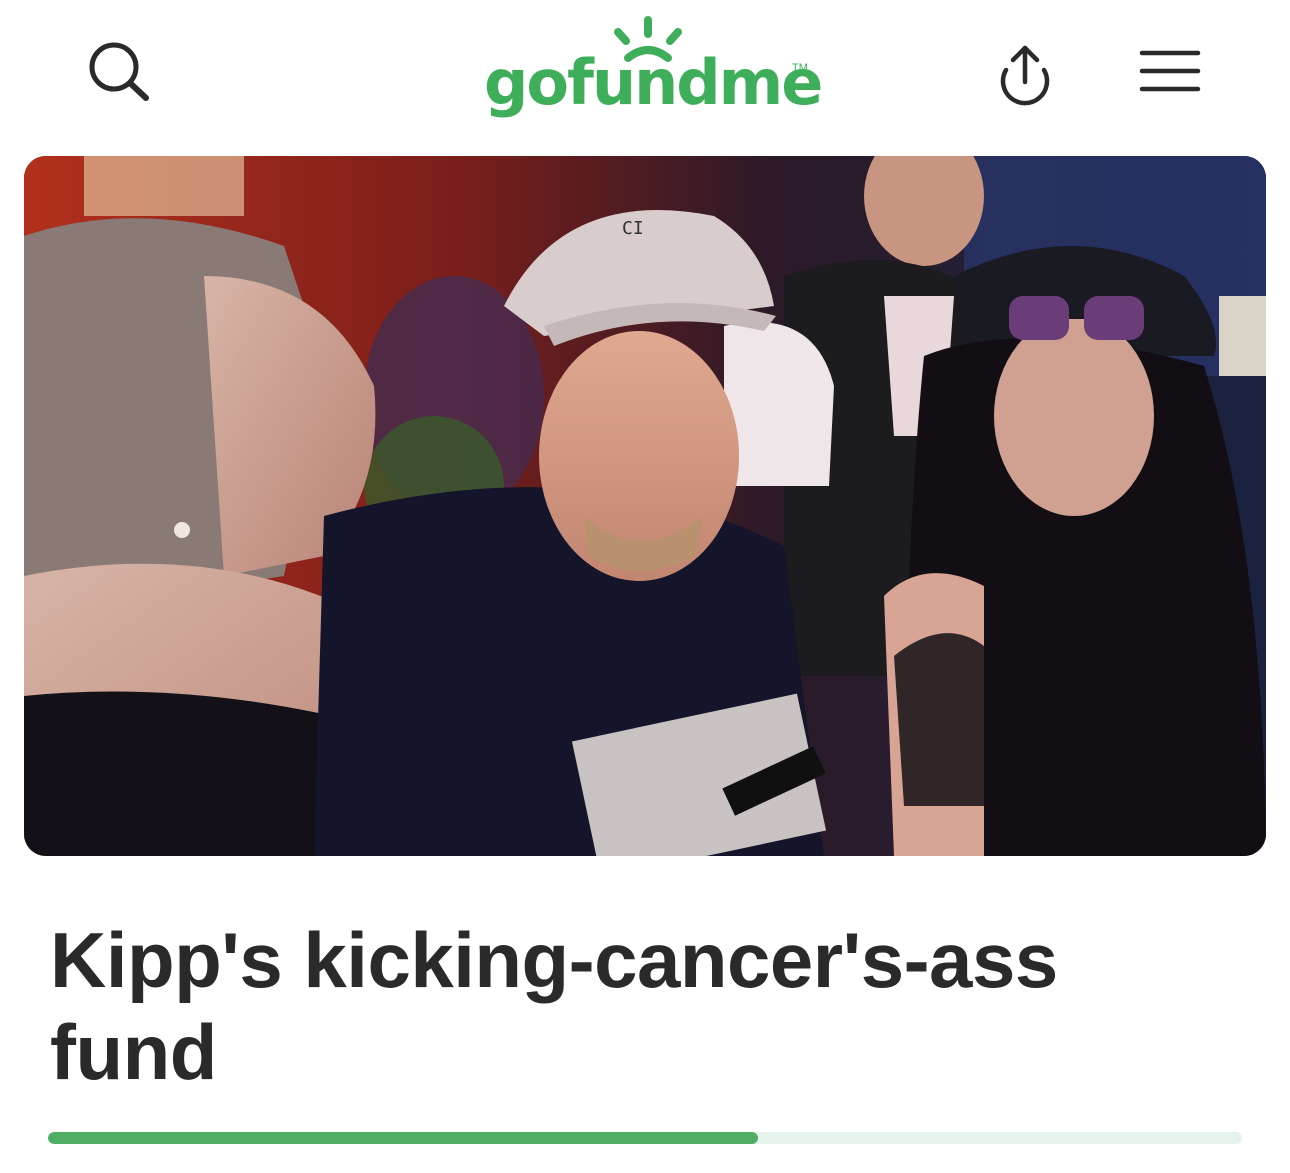 The width and height of the screenshot is (1290, 1173). Describe the element at coordinates (653, 82) in the screenshot. I see `logo-wordmark: gofundme` at that location.